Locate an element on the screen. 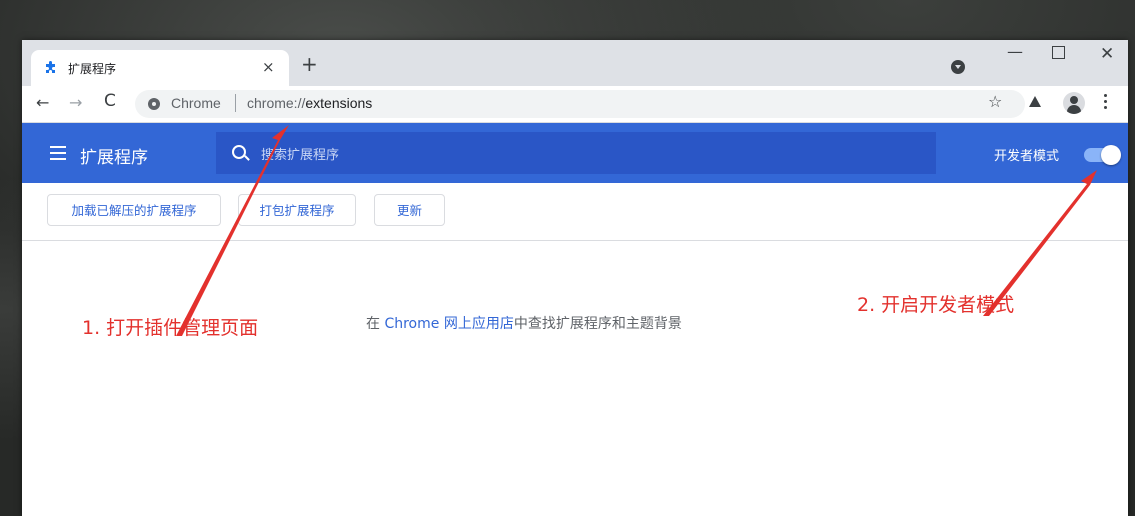 The image size is (1135, 516). chrome-icon is located at coordinates (154, 104).